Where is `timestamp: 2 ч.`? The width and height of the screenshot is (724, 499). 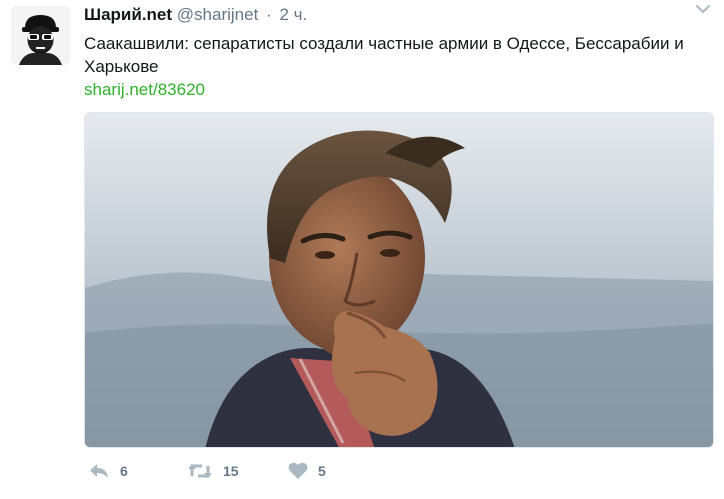 timestamp: 2 ч. is located at coordinates (293, 14).